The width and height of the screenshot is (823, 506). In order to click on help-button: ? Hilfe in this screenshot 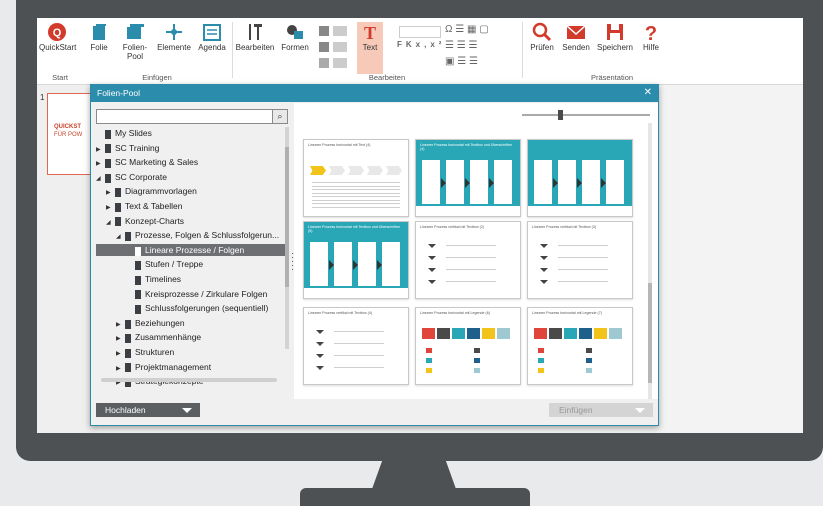, I will do `click(651, 37)`.